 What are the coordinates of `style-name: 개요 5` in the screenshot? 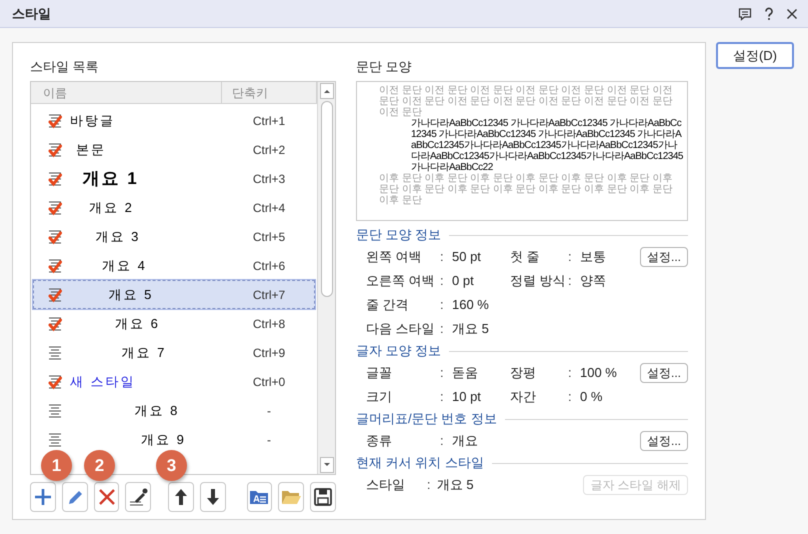 It's located at (131, 295).